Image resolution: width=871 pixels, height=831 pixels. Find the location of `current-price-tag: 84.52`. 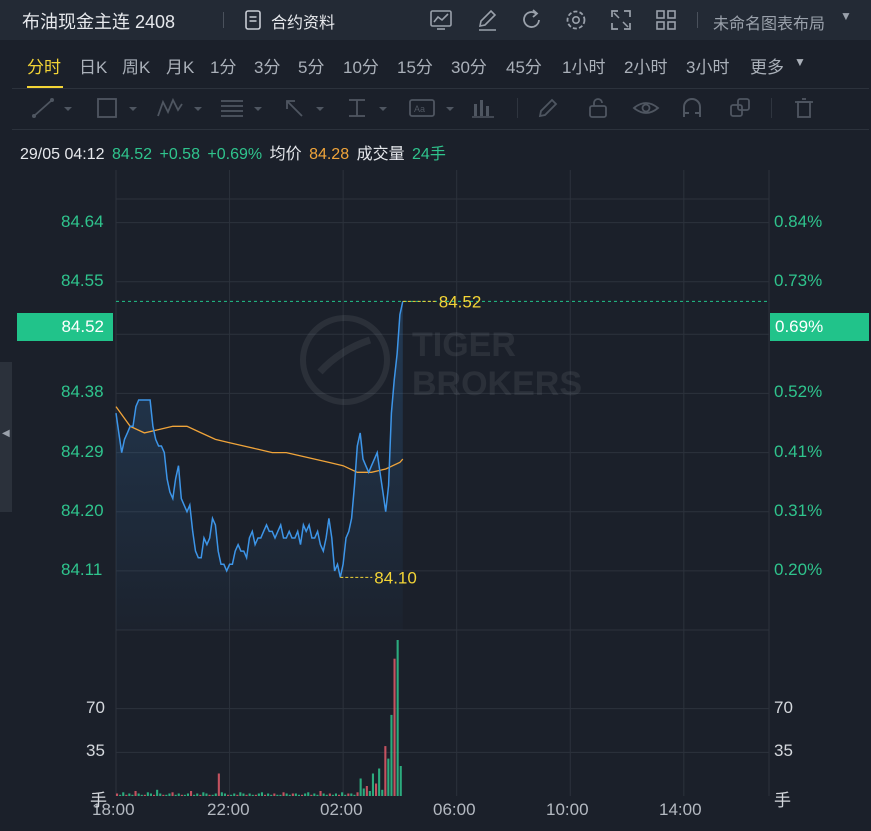

current-price-tag: 84.52 is located at coordinates (65, 327).